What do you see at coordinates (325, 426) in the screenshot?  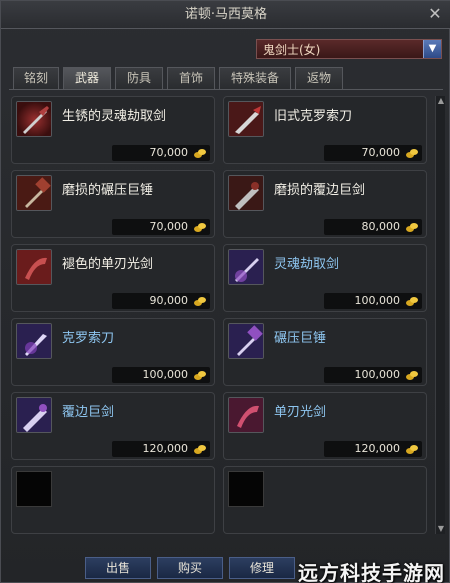 I see `item-slot: 单刃光剑 120,000` at bounding box center [325, 426].